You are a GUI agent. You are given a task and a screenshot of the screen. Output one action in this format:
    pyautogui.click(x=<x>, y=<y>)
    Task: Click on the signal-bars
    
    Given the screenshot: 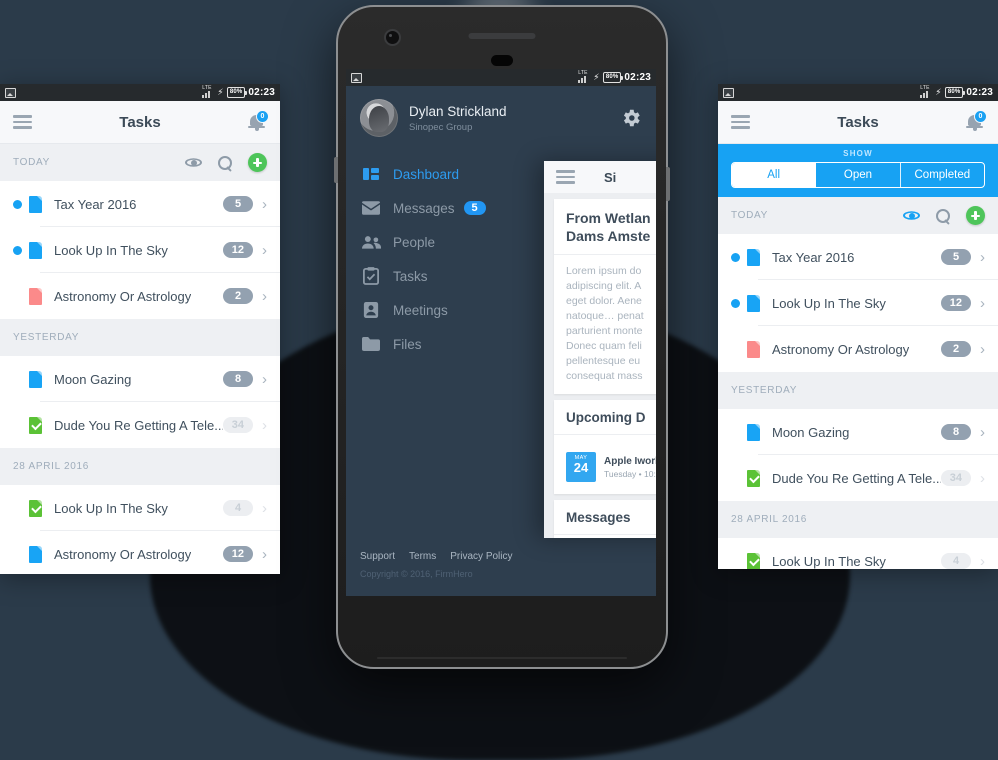 What is the action you would take?
    pyautogui.click(x=584, y=79)
    